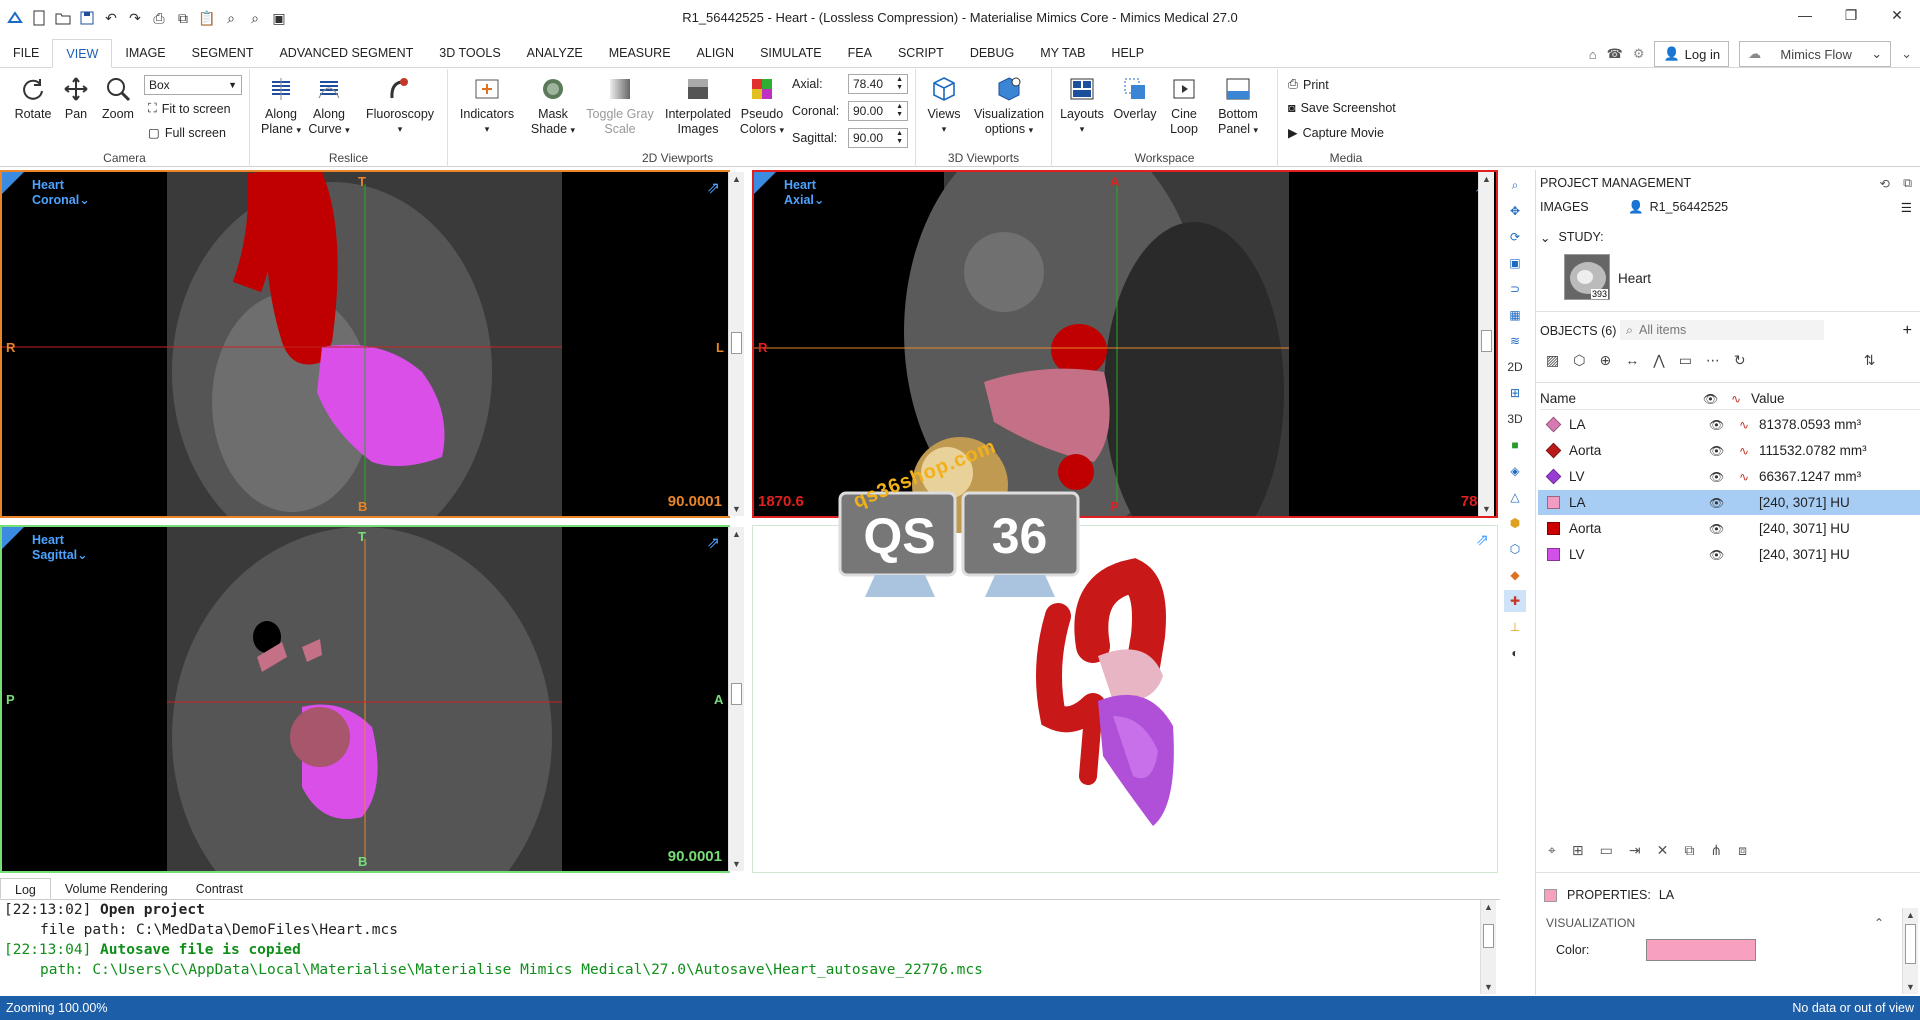  I want to click on crosshair-icon: ⊞, so click(1515, 393).